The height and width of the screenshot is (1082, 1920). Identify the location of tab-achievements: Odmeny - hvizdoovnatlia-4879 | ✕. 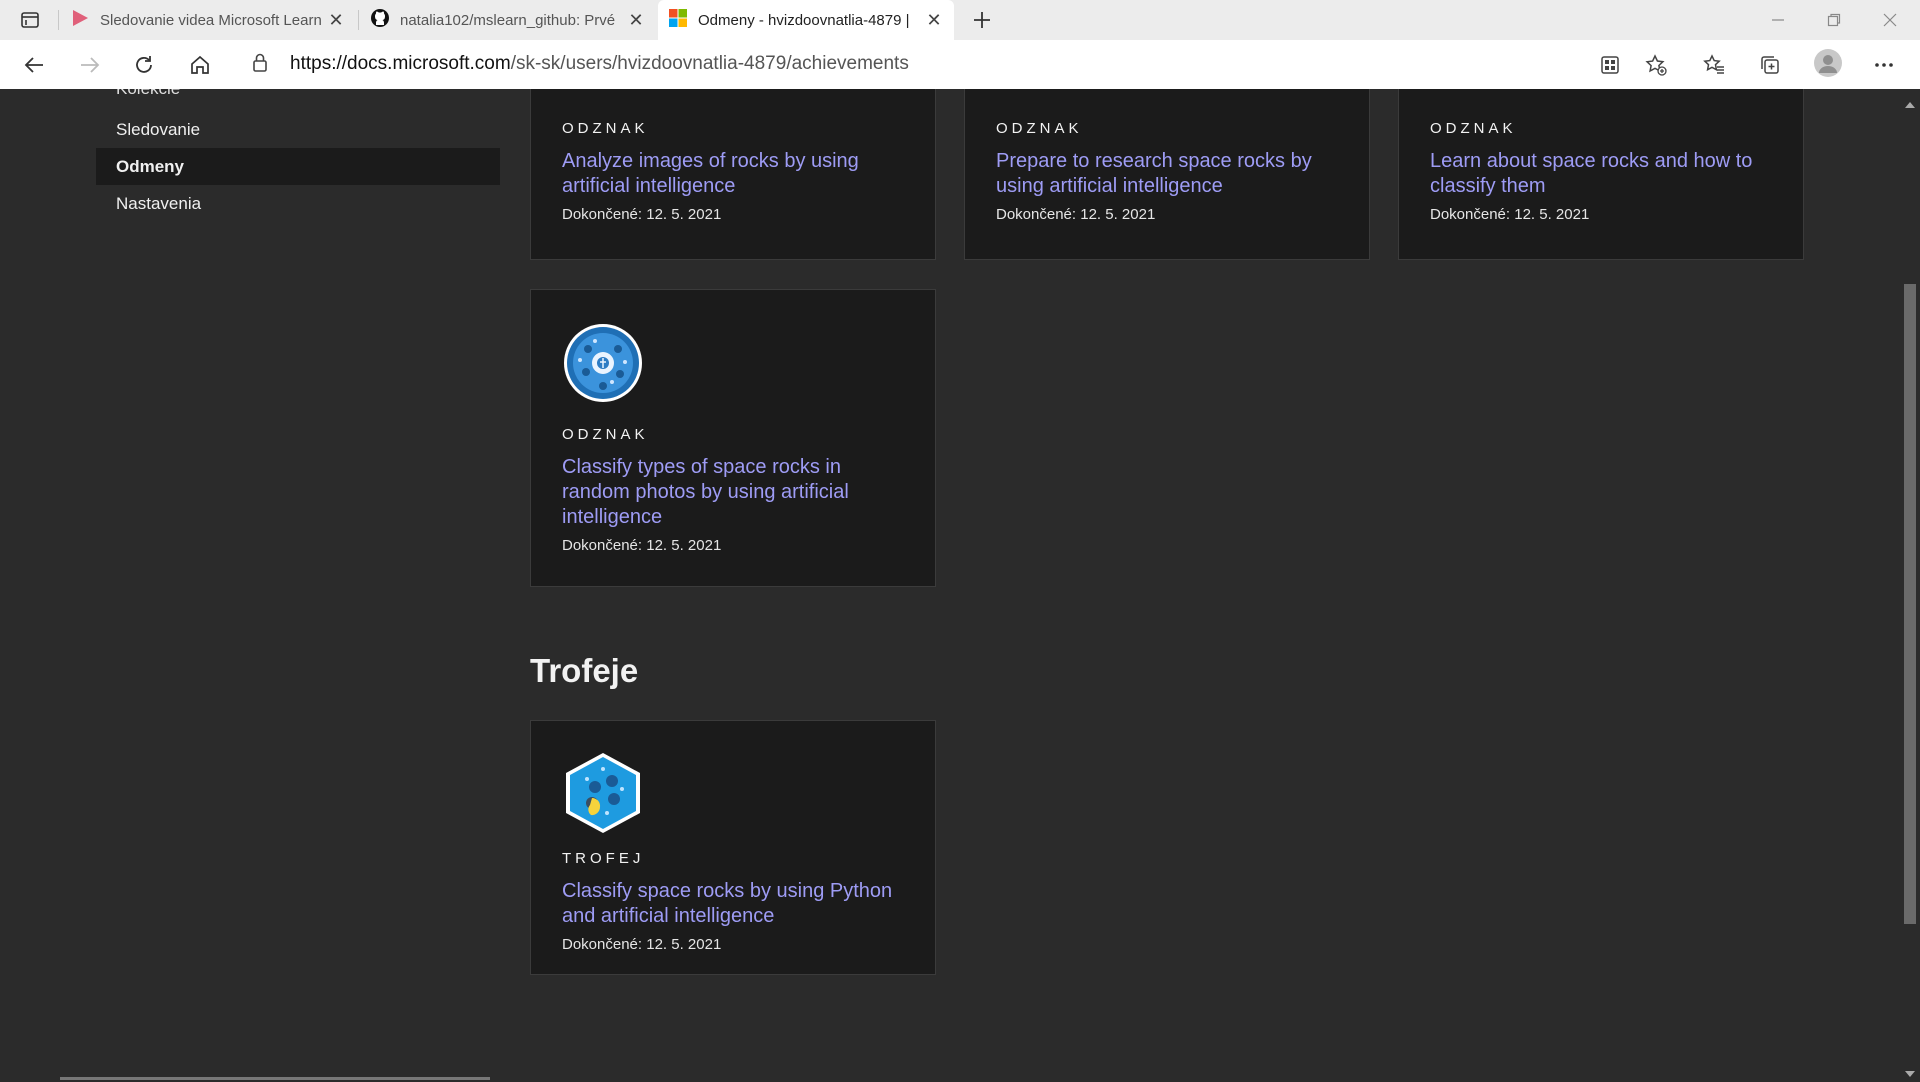
(806, 20).